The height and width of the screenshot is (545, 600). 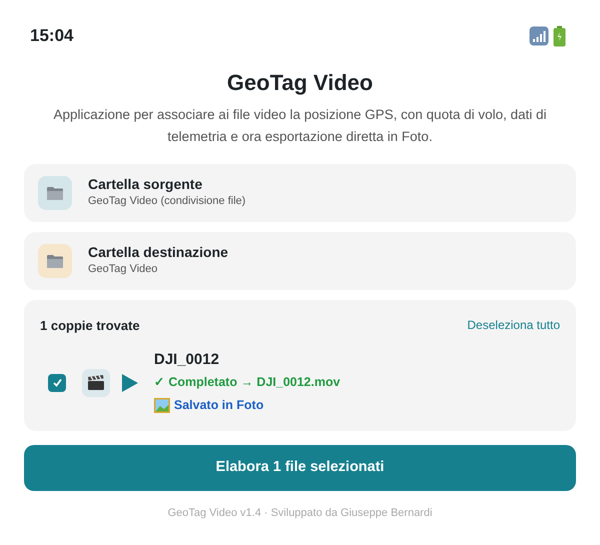 What do you see at coordinates (130, 383) in the screenshot?
I see `play-icon` at bounding box center [130, 383].